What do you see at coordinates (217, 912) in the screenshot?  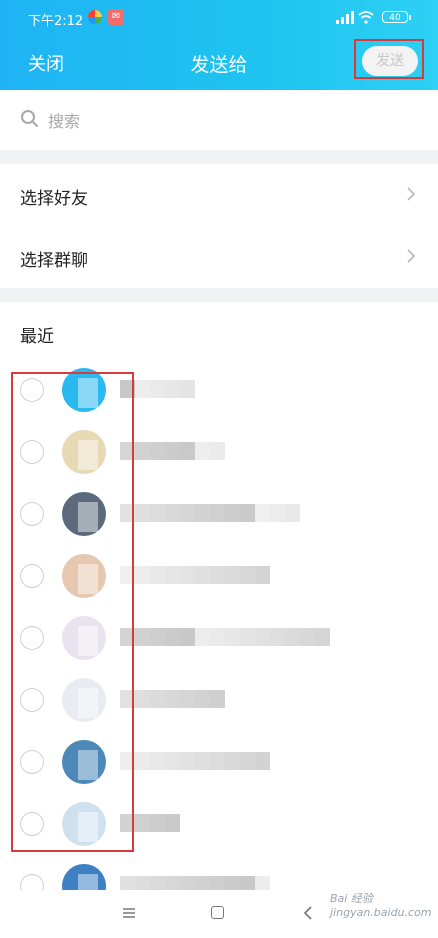 I see `home-icon` at bounding box center [217, 912].